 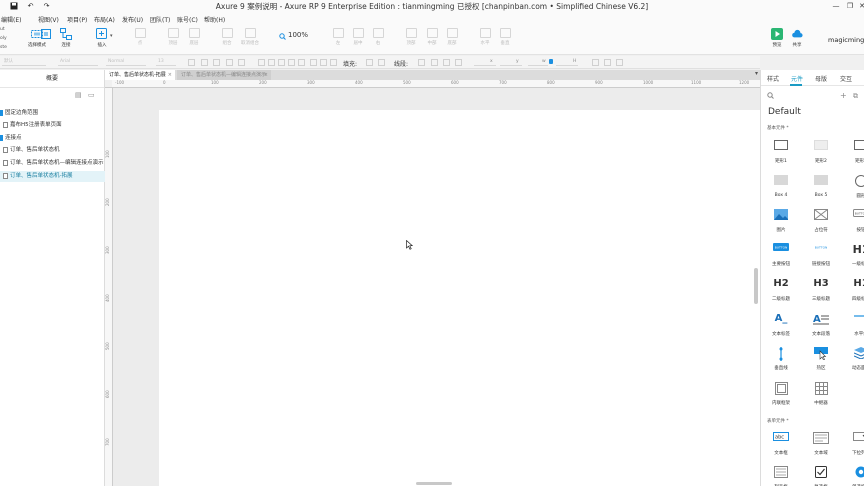 I want to click on distribute-v-tool: 垂直, so click(x=505, y=37).